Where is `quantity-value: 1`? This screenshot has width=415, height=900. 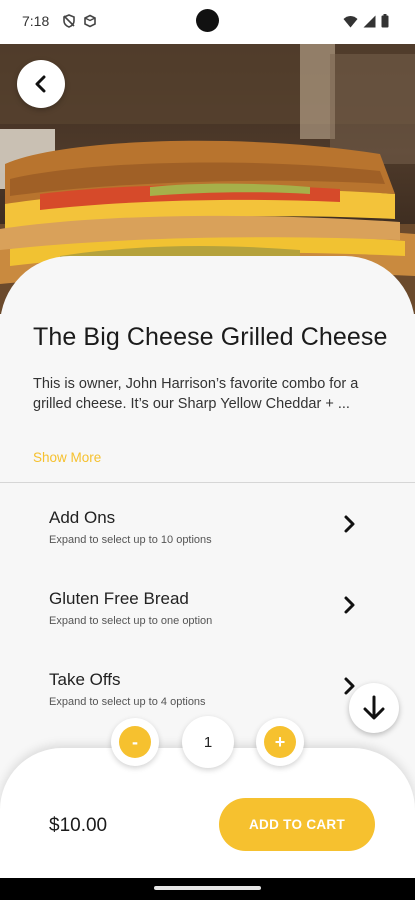
quantity-value: 1 is located at coordinates (208, 742).